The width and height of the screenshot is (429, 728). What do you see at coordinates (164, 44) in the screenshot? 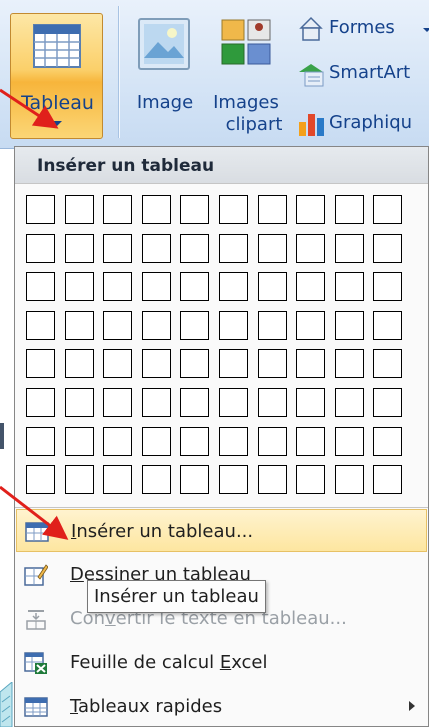
I see `picture-icon` at bounding box center [164, 44].